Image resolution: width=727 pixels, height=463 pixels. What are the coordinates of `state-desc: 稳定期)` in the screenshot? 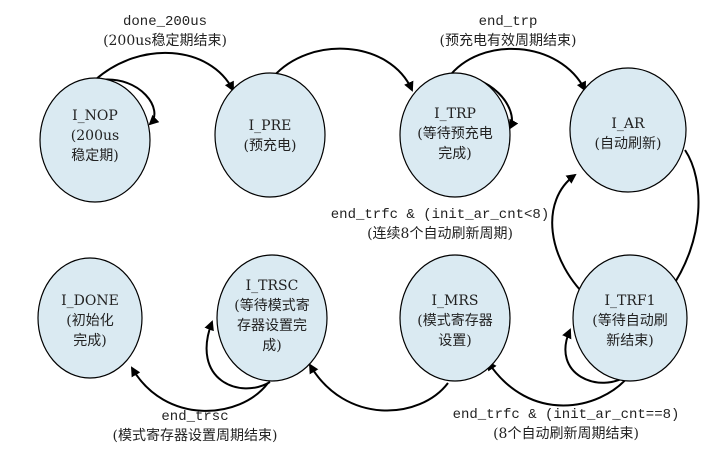 It's located at (94, 156).